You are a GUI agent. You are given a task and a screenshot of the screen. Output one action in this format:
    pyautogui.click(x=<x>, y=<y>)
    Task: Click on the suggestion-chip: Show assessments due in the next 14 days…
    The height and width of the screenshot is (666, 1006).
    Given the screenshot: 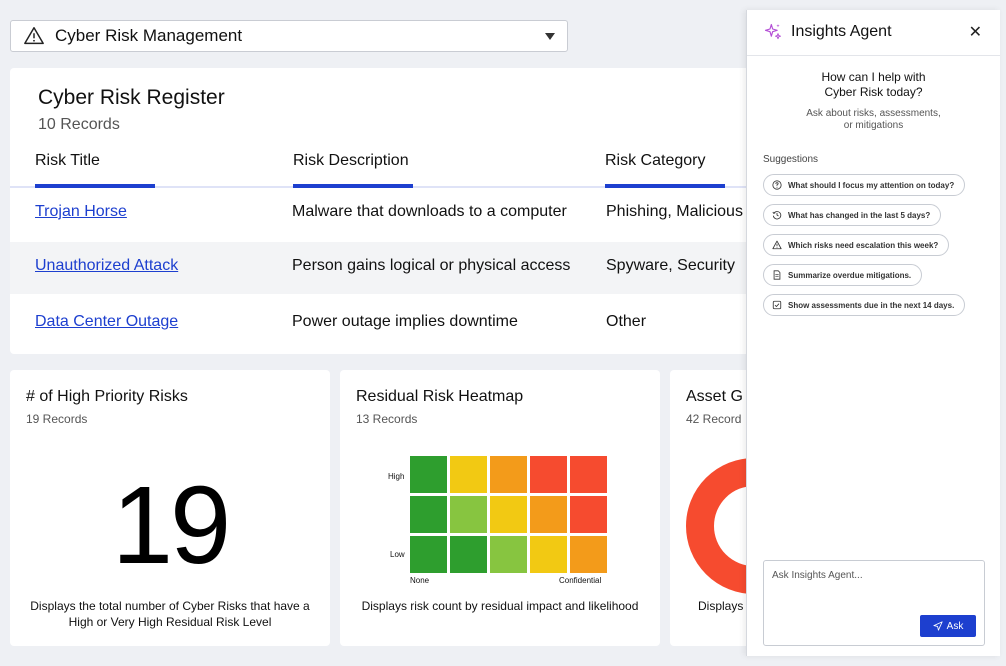 What is the action you would take?
    pyautogui.click(x=864, y=305)
    